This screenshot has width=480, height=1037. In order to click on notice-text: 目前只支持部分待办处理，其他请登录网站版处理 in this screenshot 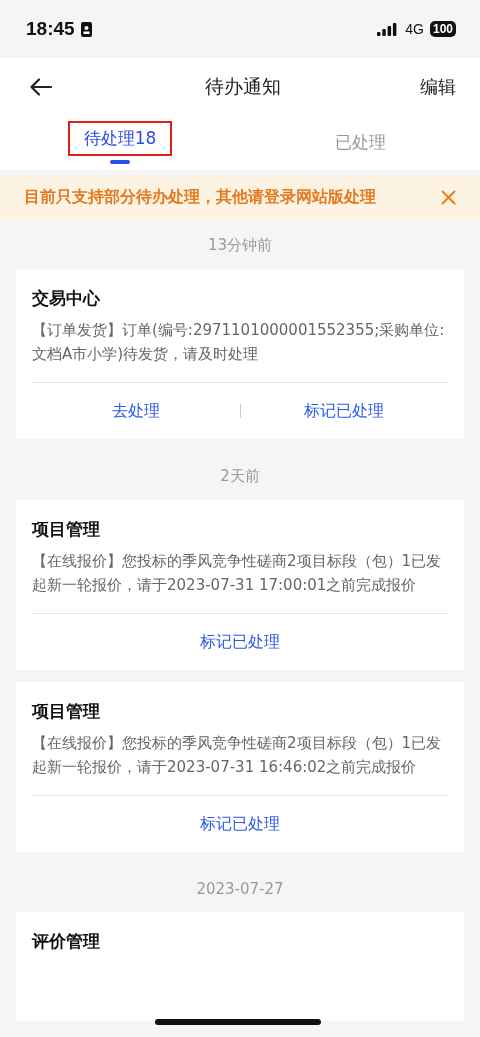, I will do `click(200, 197)`.